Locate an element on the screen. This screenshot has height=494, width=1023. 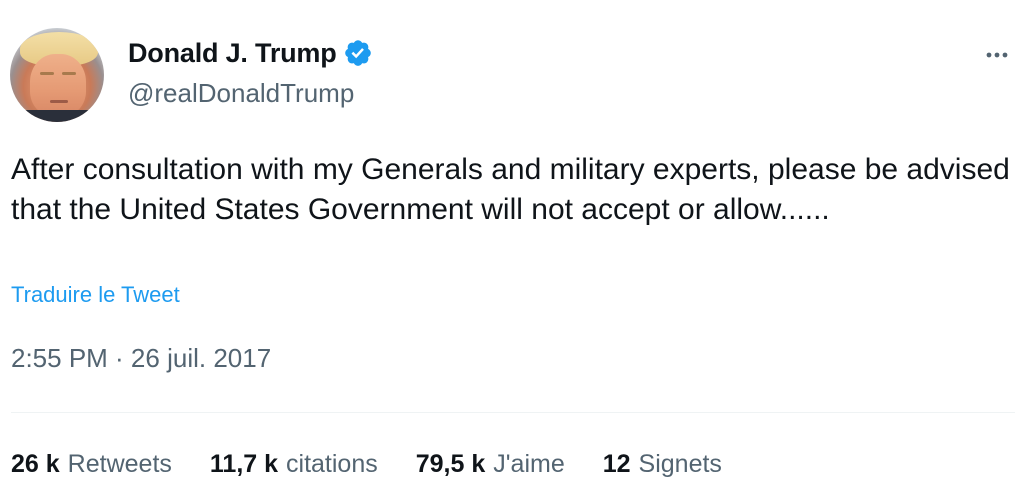
stat-count: 26 k is located at coordinates (35, 464).